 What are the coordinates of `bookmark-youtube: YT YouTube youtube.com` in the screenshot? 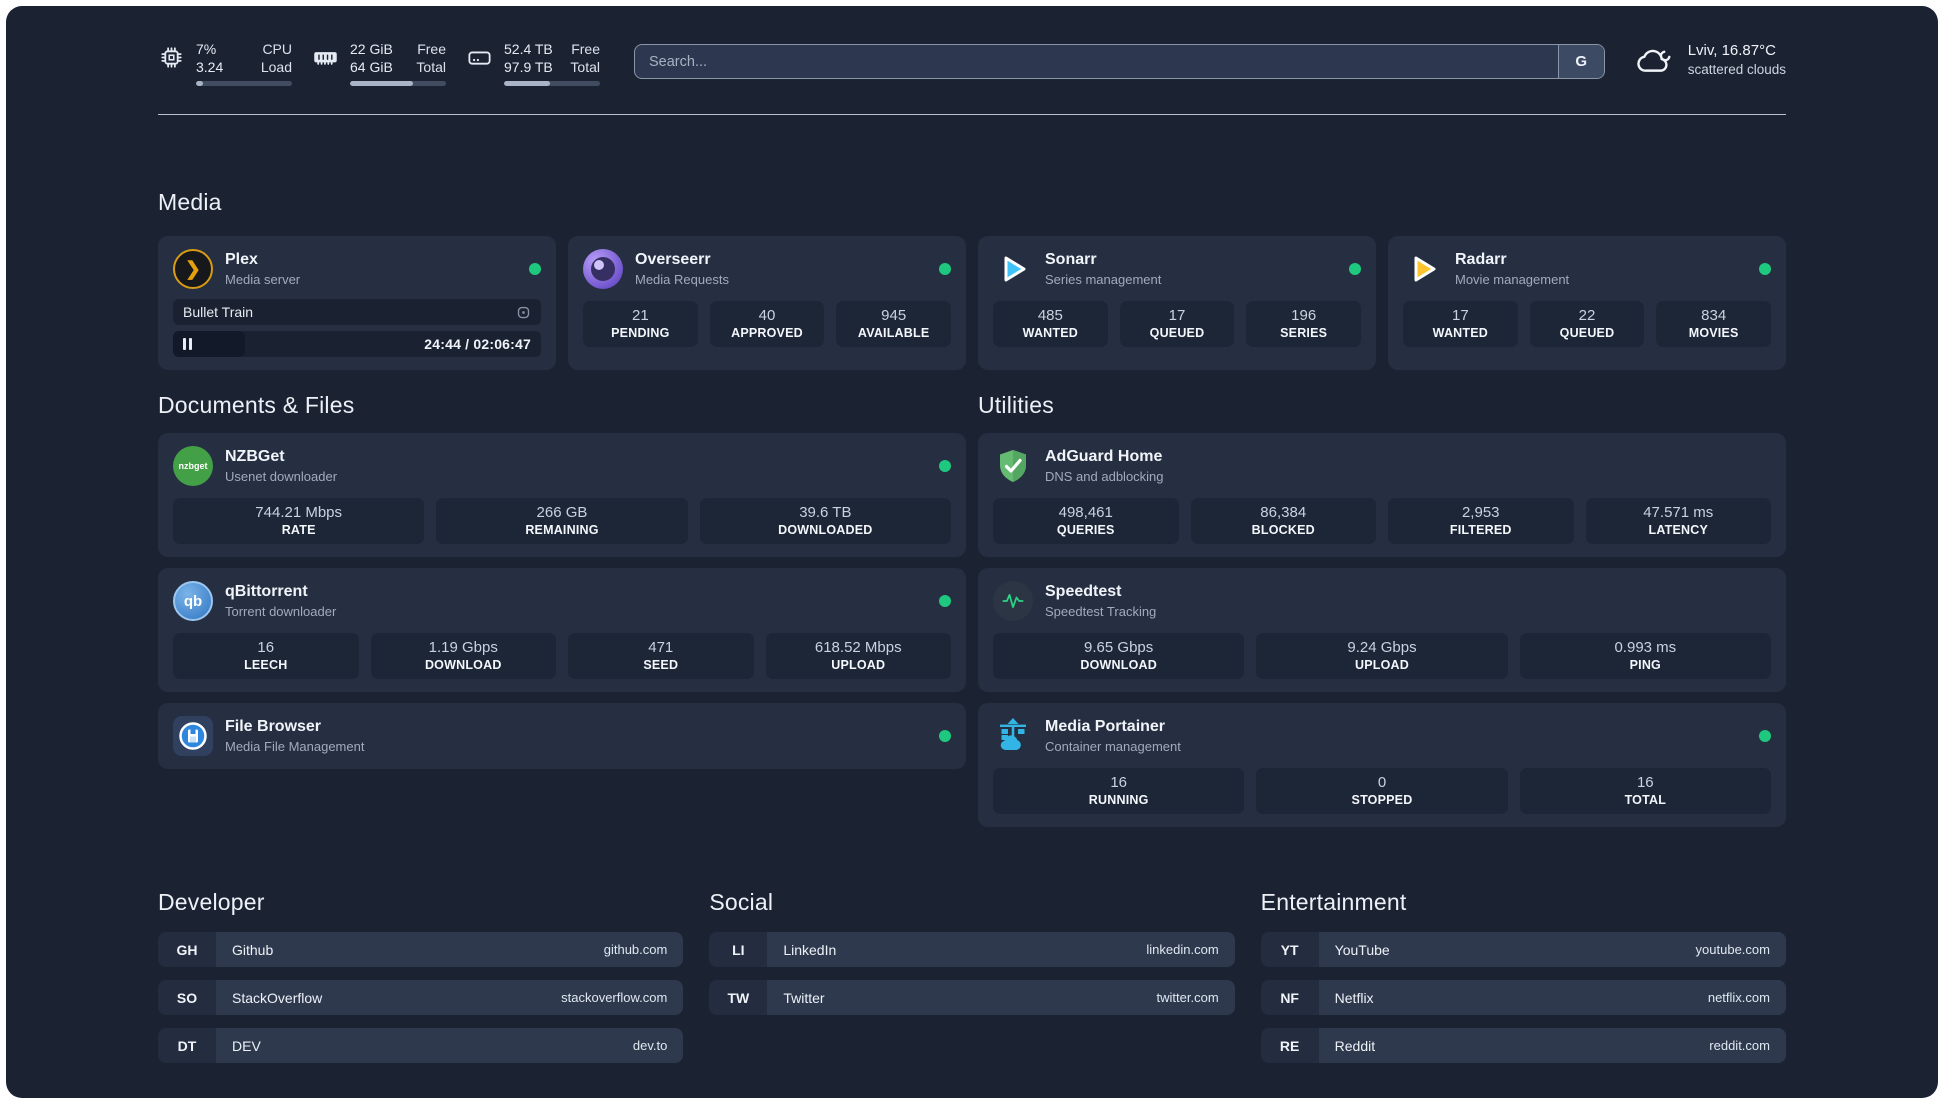 It's located at (1523, 950).